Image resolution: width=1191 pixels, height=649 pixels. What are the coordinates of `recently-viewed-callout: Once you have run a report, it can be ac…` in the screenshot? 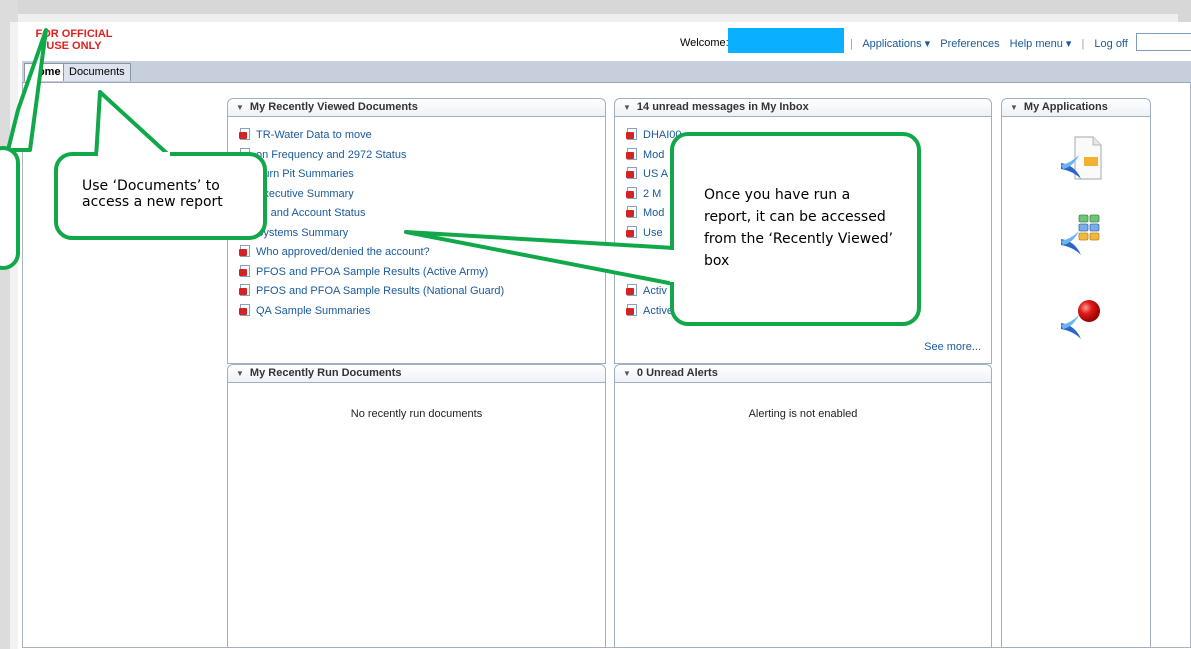 It's located at (795, 229).